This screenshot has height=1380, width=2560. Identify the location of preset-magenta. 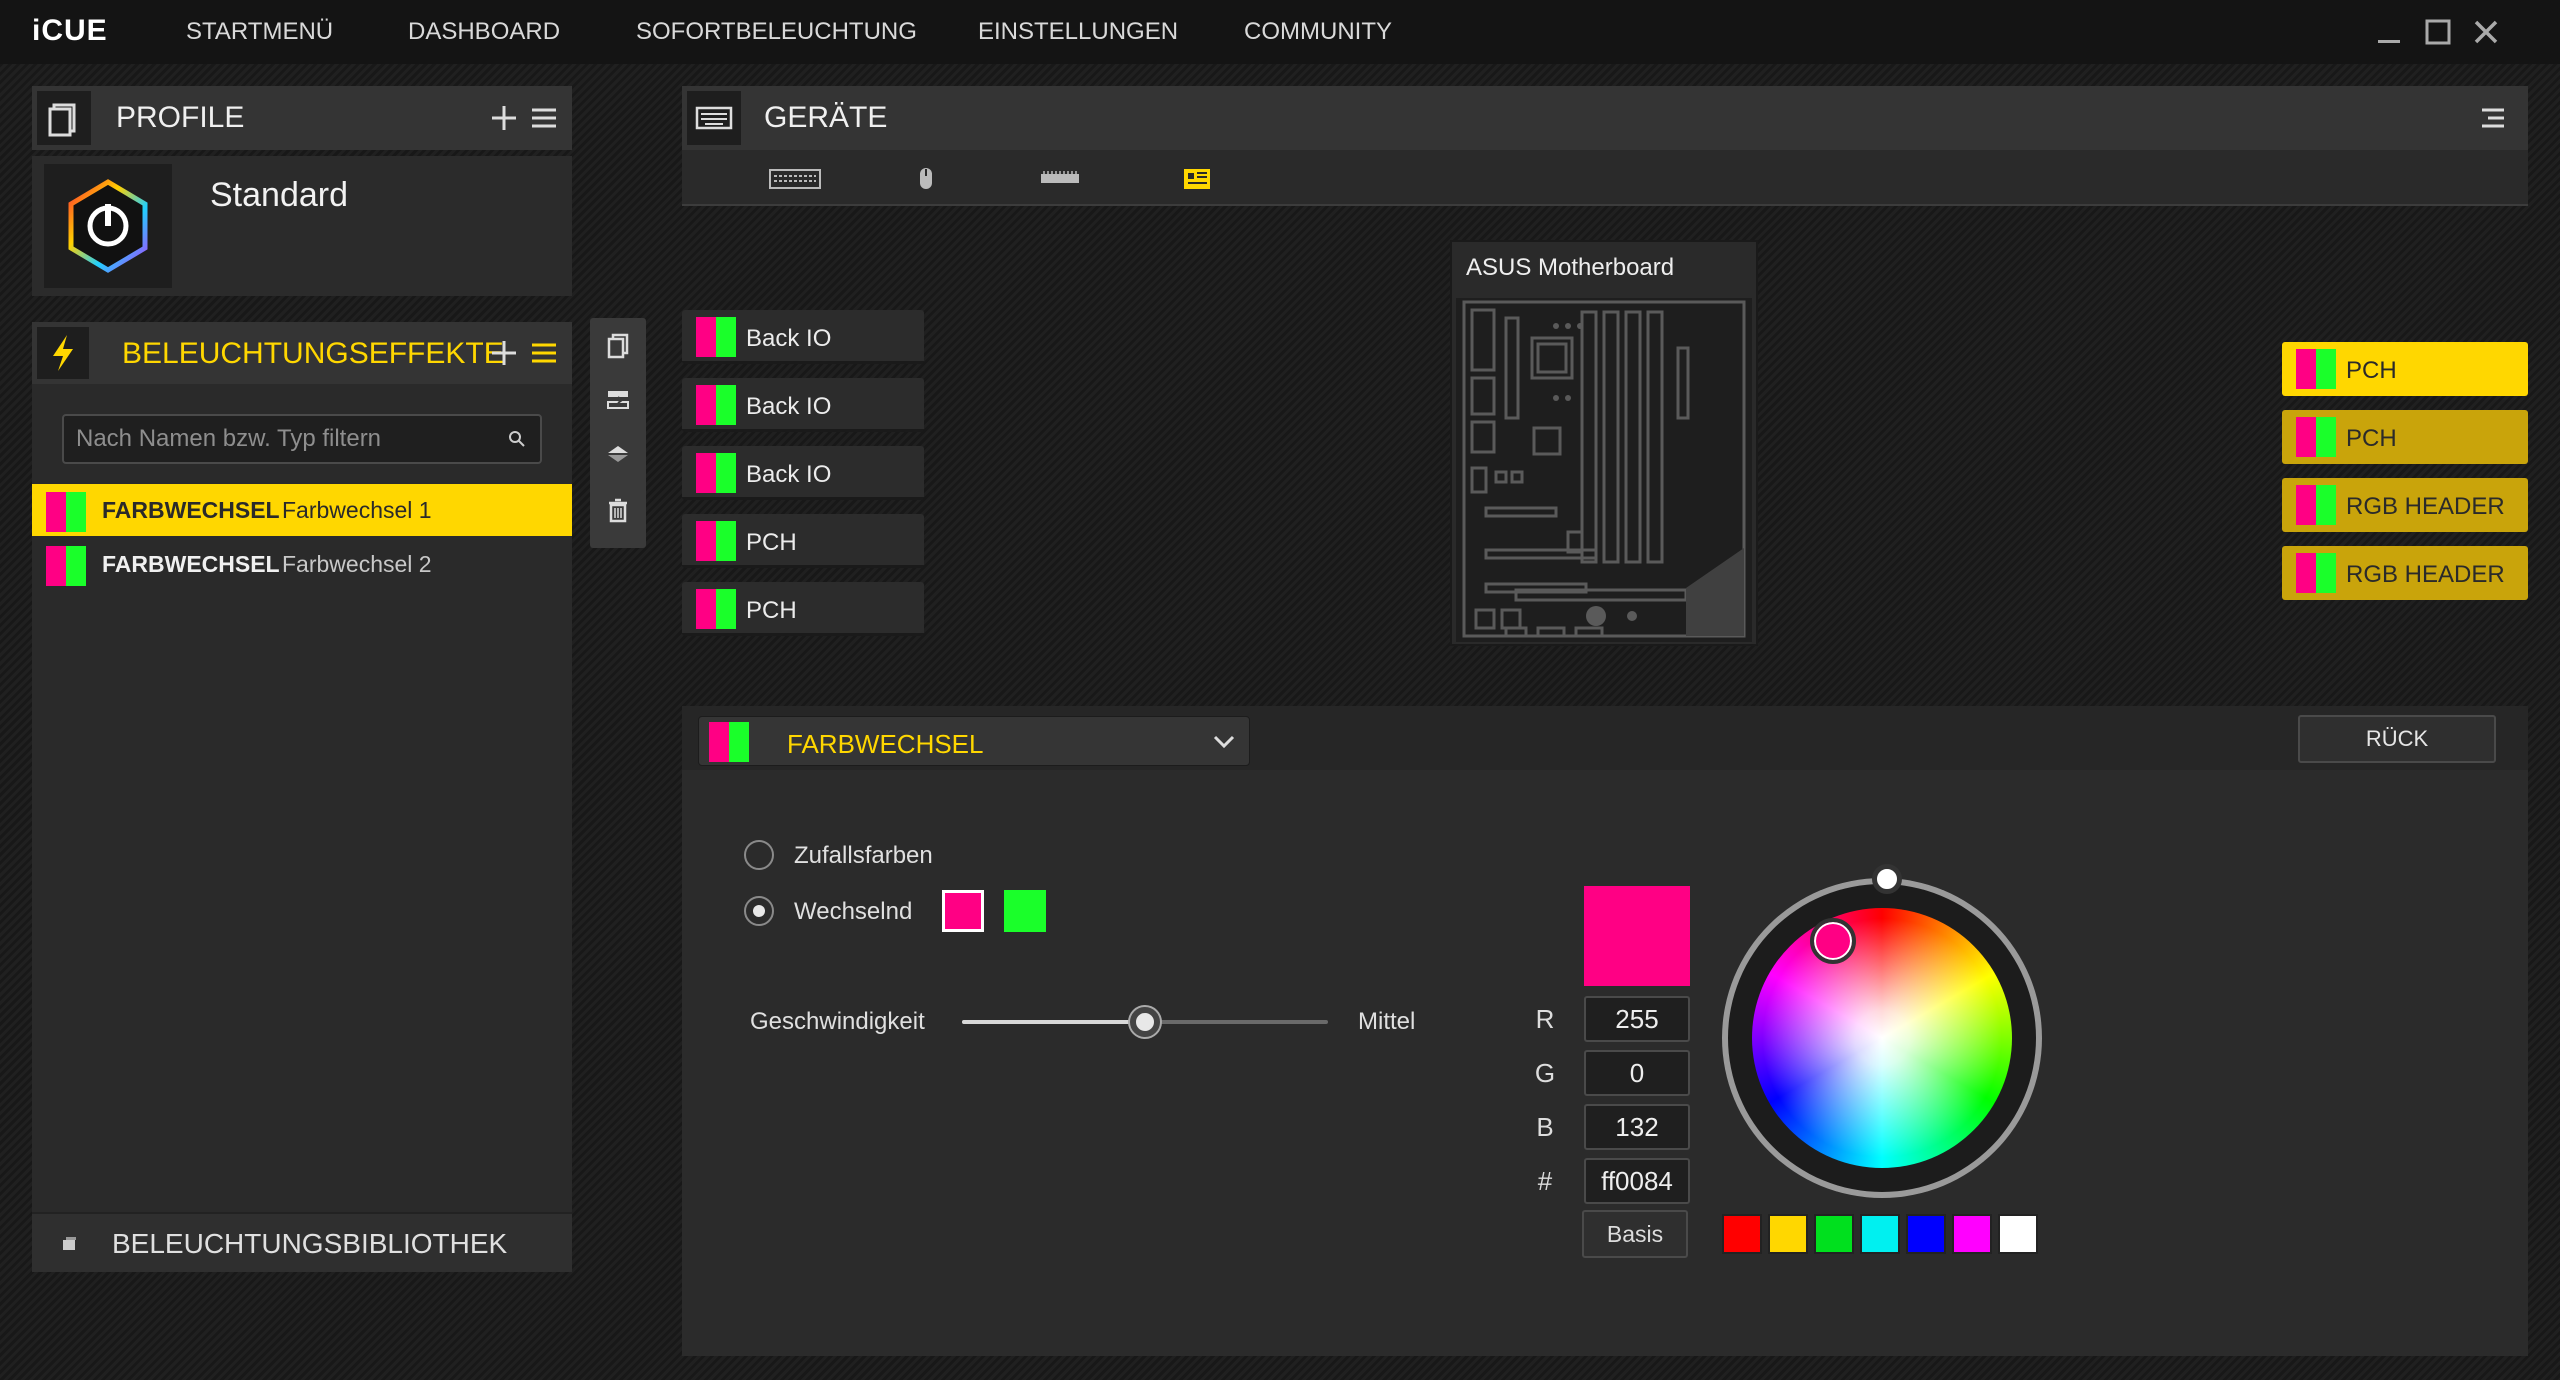
(1972, 1234).